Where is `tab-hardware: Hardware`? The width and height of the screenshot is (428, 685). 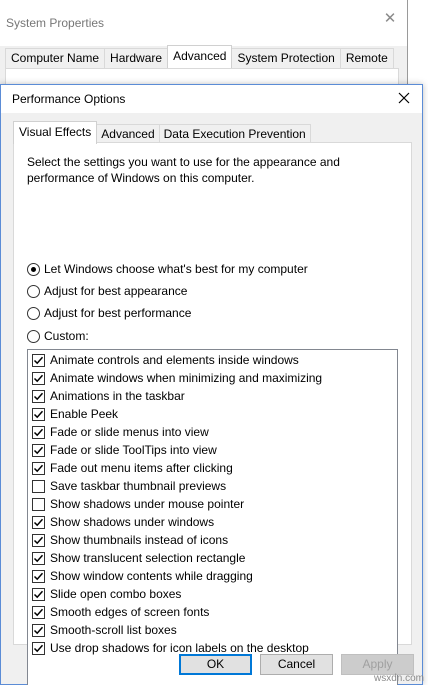
tab-hardware: Hardware is located at coordinates (136, 58).